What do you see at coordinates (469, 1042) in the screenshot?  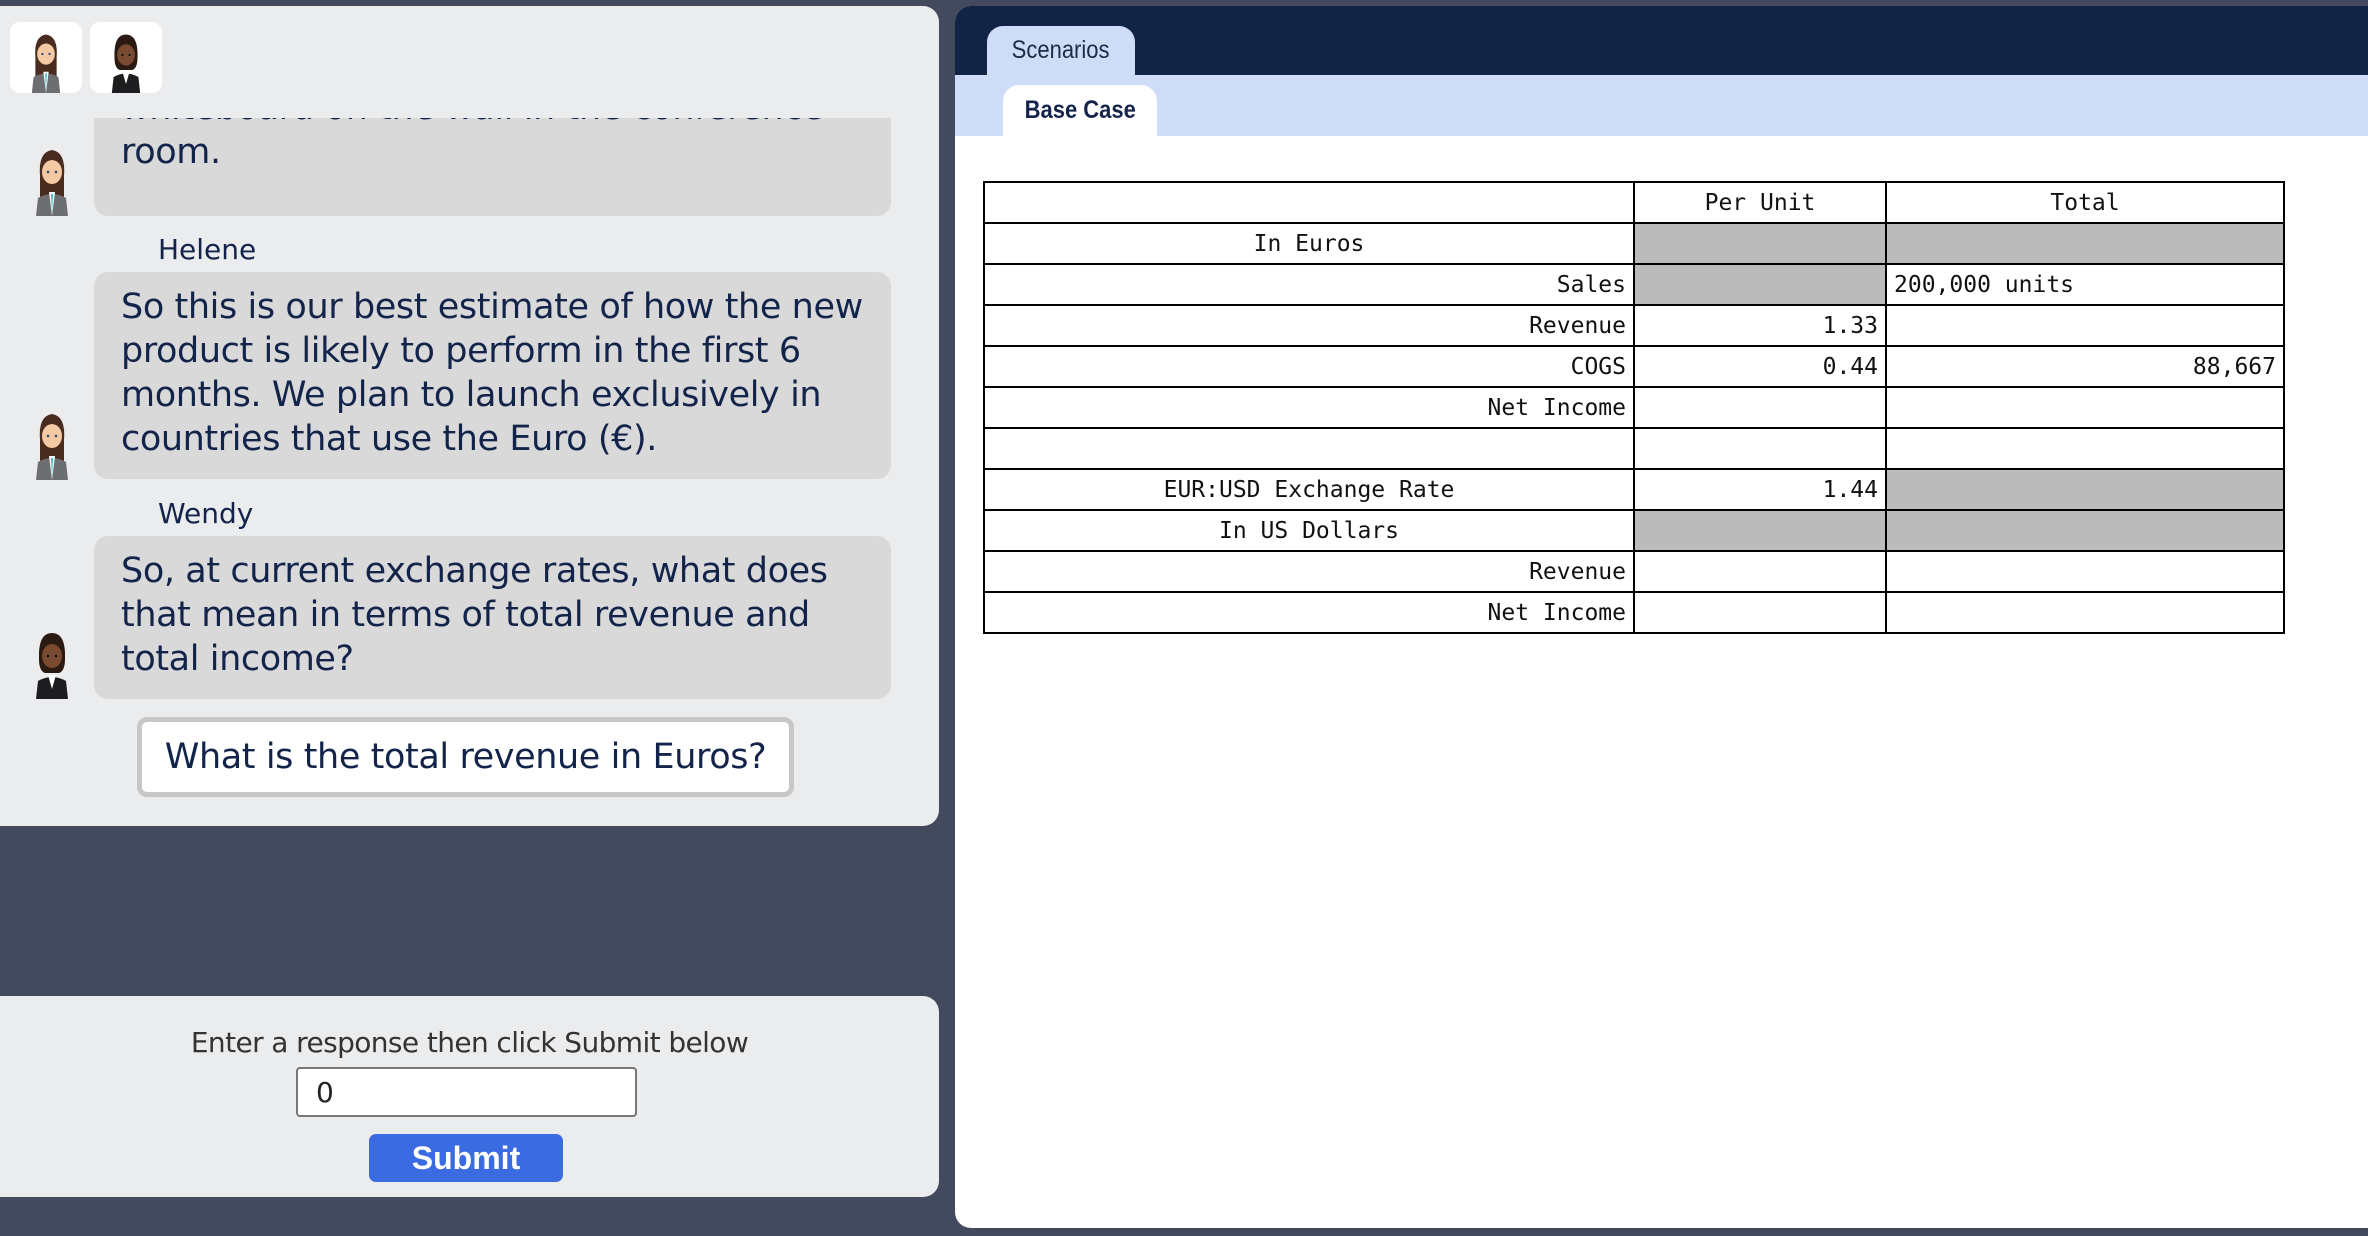 I see `response-instructions: Enter a response then click Submit below` at bounding box center [469, 1042].